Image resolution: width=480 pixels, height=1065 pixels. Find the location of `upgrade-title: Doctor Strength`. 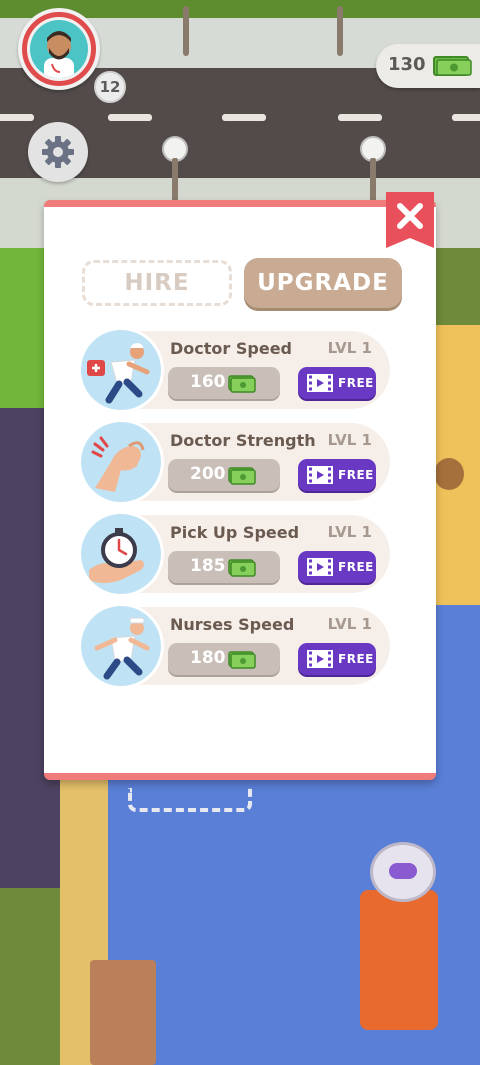

upgrade-title: Doctor Strength is located at coordinates (243, 440).